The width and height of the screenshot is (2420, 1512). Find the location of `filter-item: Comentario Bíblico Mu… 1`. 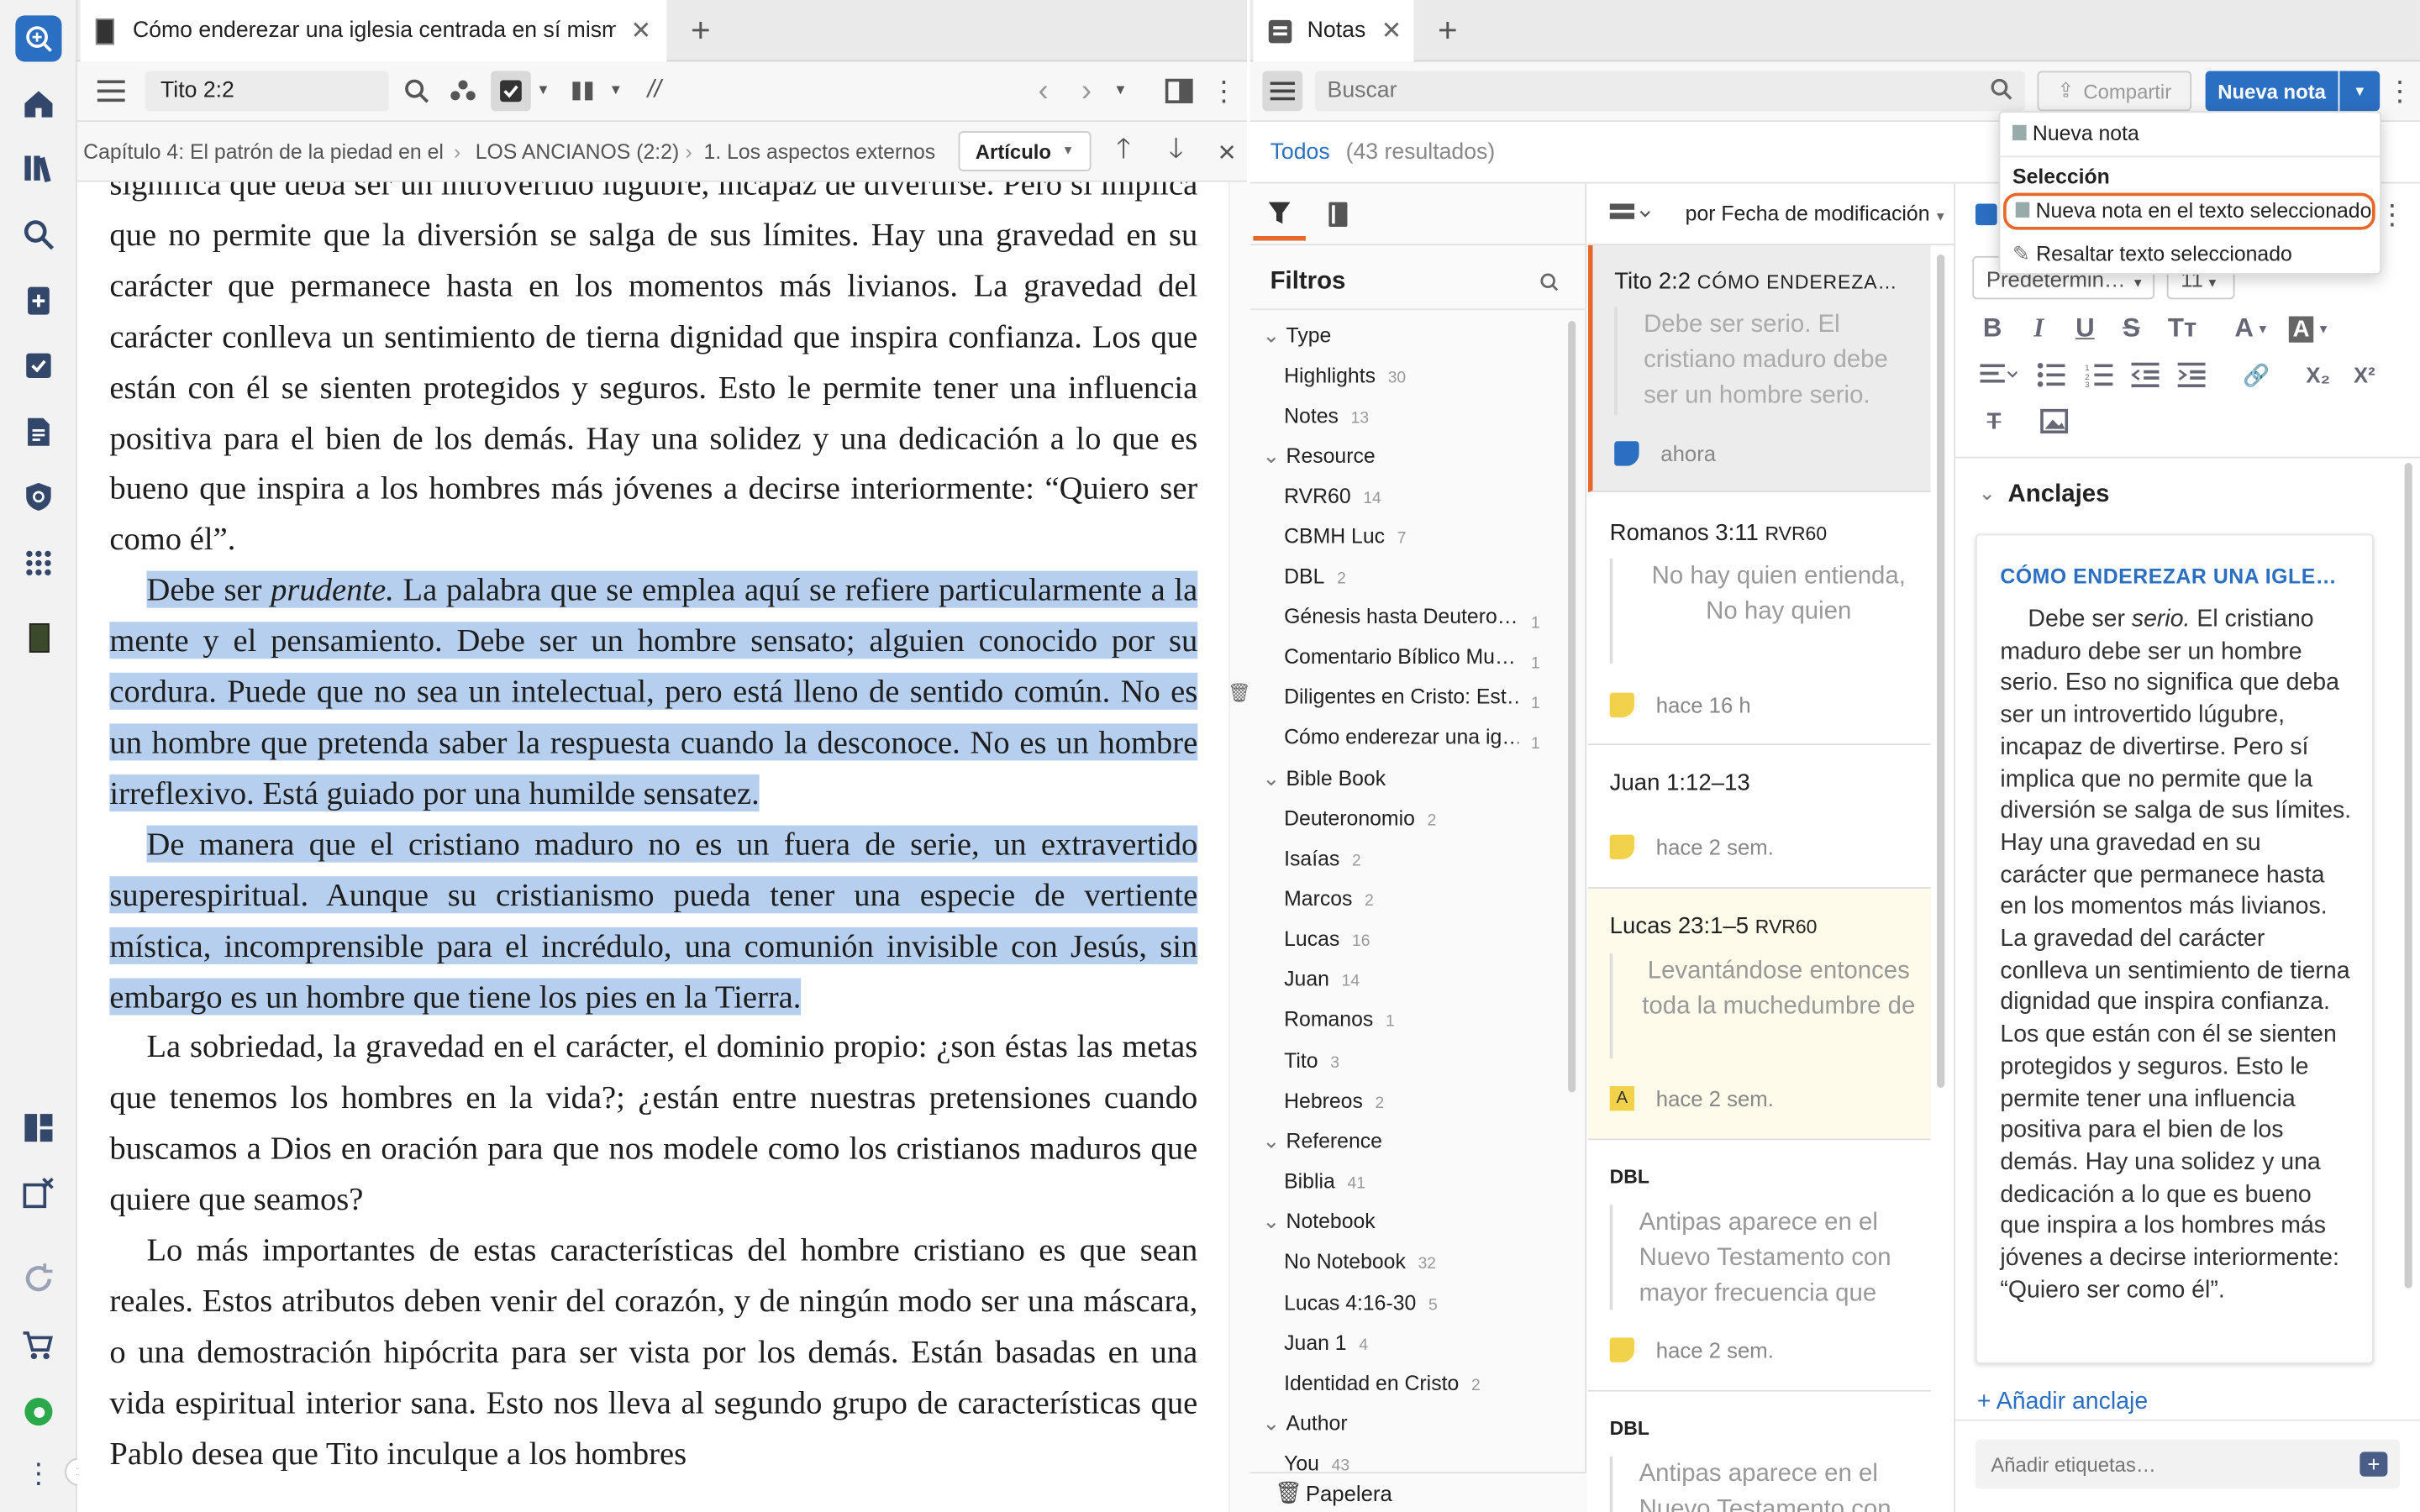

filter-item: Comentario Bíblico Mu… 1 is located at coordinates (1415, 659).